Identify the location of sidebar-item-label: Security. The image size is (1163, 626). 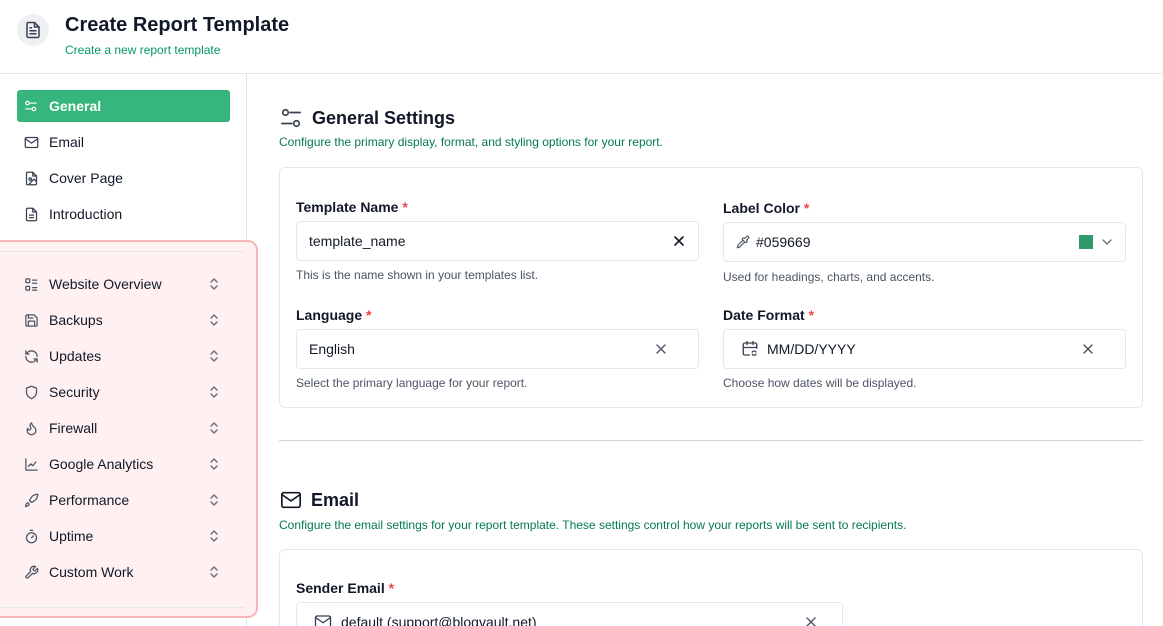
(74, 392).